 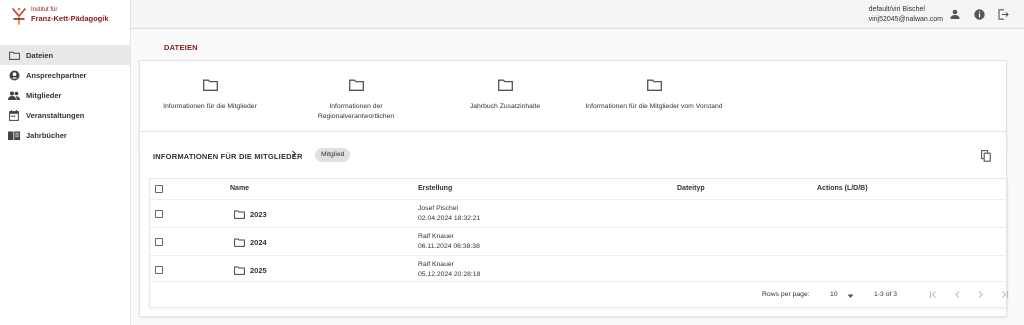 What do you see at coordinates (258, 242) in the screenshot?
I see `row-name: 2024` at bounding box center [258, 242].